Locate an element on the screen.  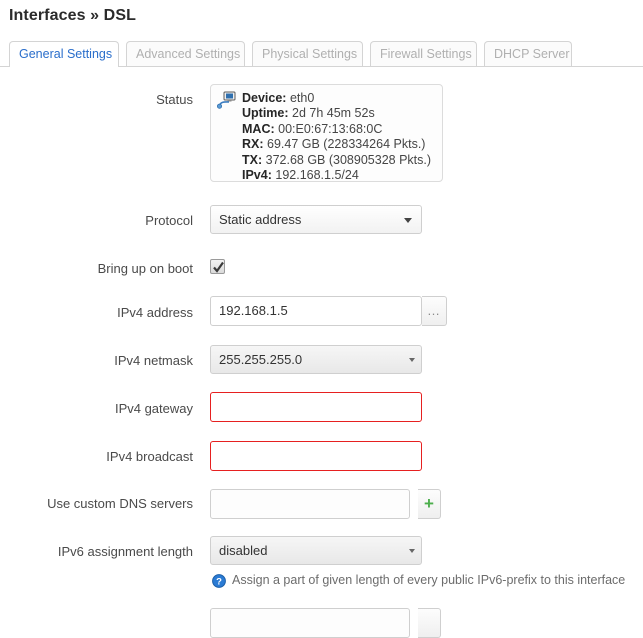
status-line-rx: RX: 69.47 GB (228334264 Pkts.) is located at coordinates (336, 144).